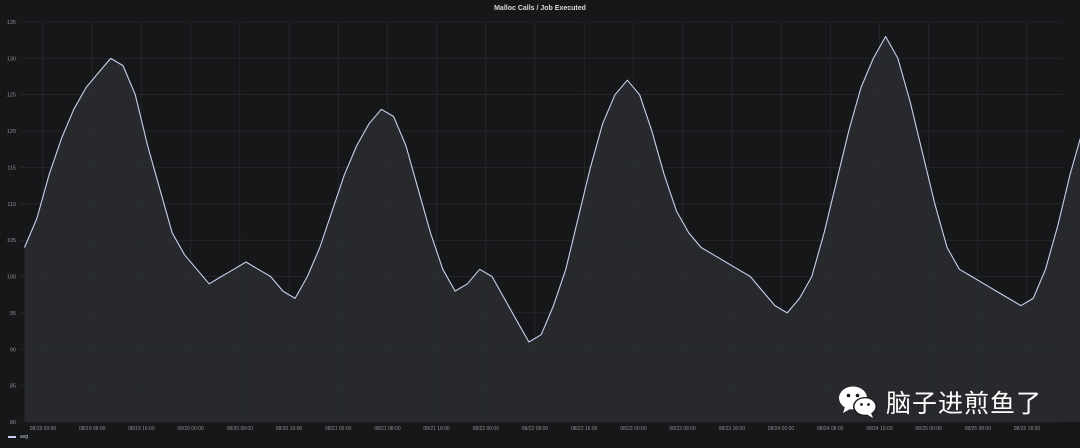 This screenshot has height=448, width=1080. What do you see at coordinates (858, 402) in the screenshot?
I see `wechat-logo-icon` at bounding box center [858, 402].